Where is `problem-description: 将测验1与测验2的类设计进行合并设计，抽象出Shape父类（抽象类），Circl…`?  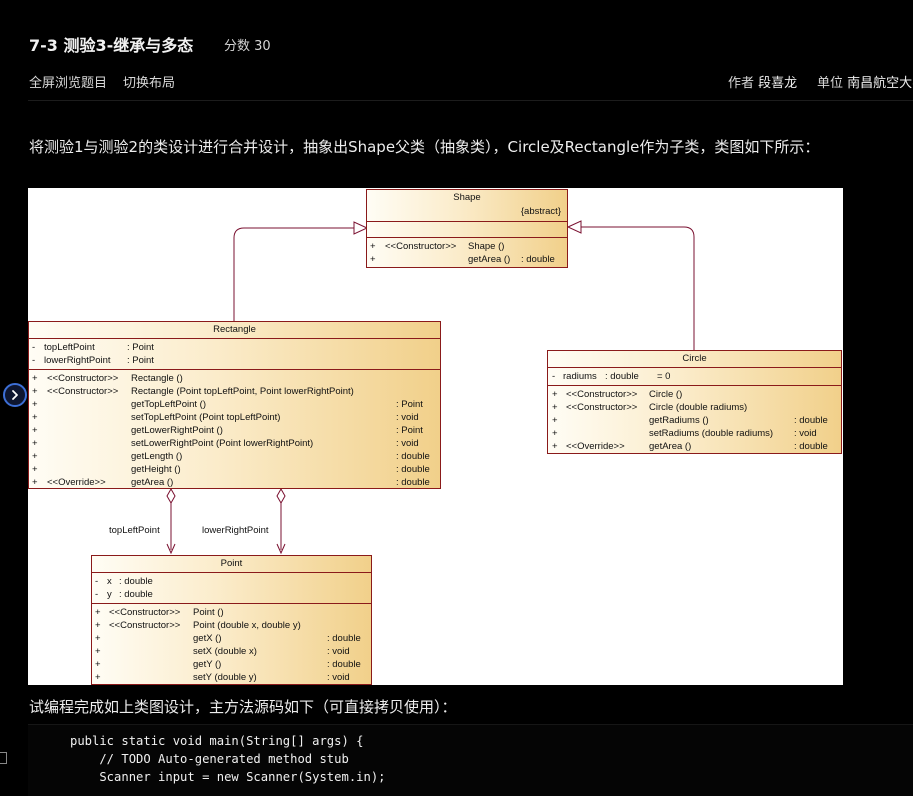
problem-description: 将测验1与测验2的类设计进行合并设计，抽象出Shape父类（抽象类），Circl… is located at coordinates (424, 147).